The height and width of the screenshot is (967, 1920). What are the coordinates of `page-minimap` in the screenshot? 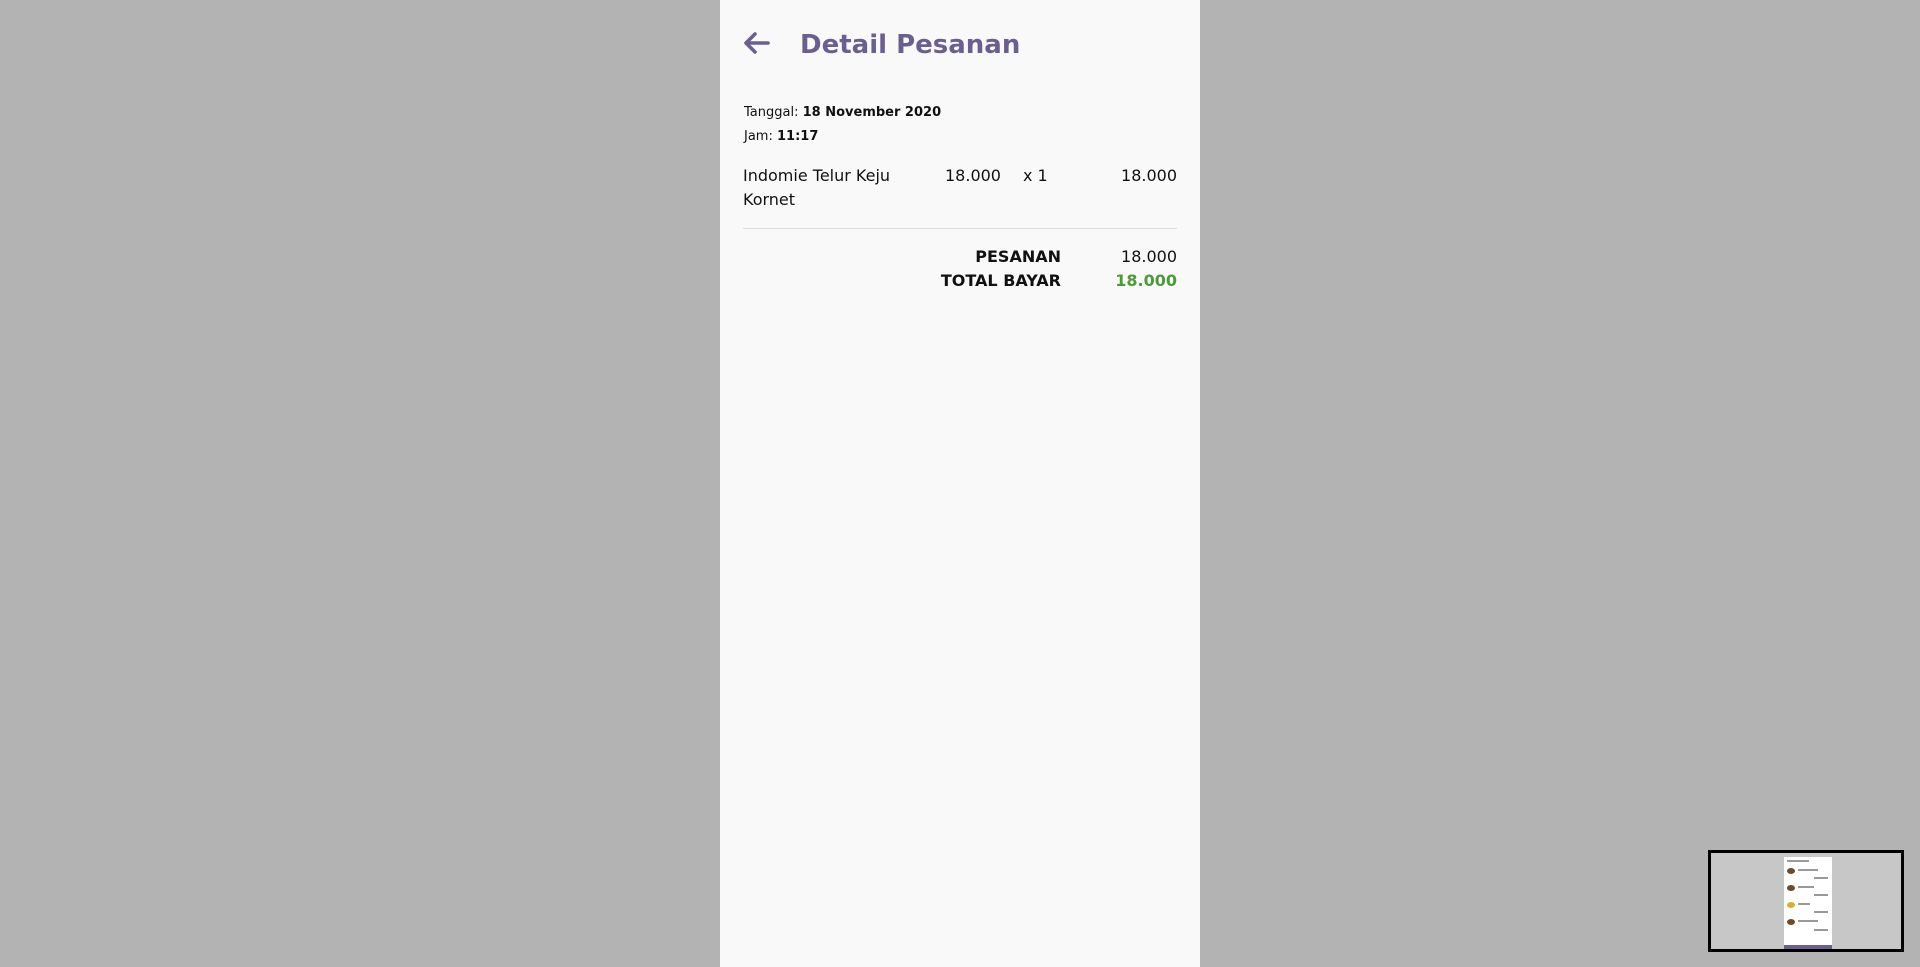 It's located at (1806, 901).